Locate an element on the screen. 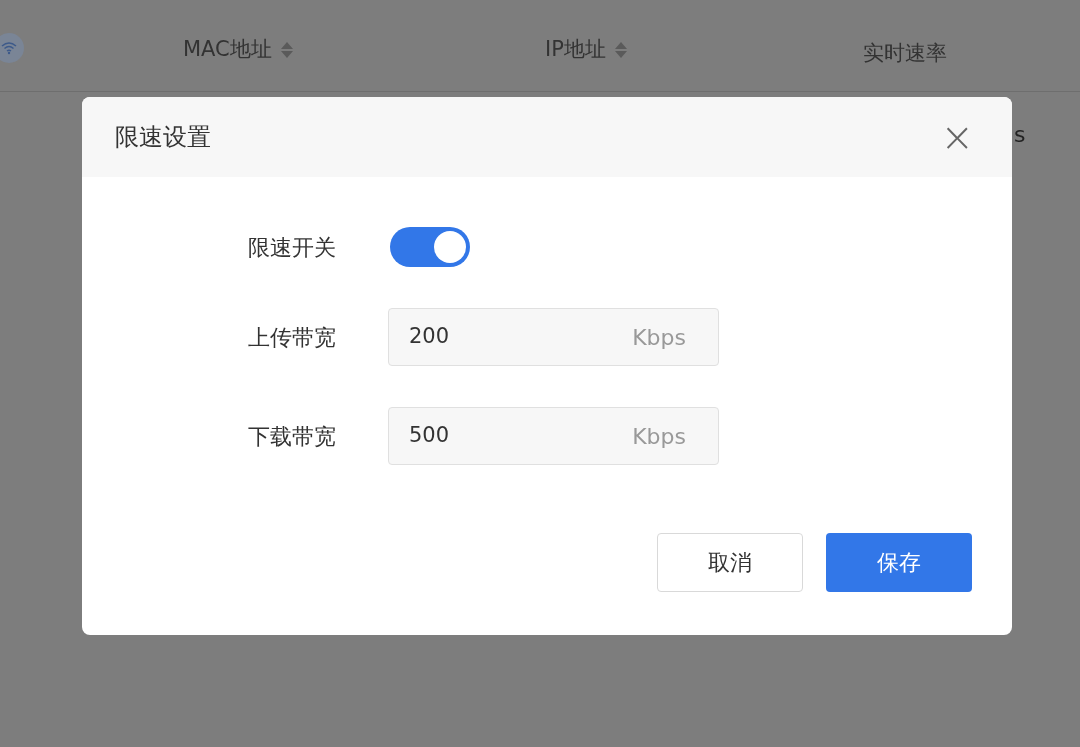 The height and width of the screenshot is (747, 1080). field-label: 限速开关 is located at coordinates (292, 247).